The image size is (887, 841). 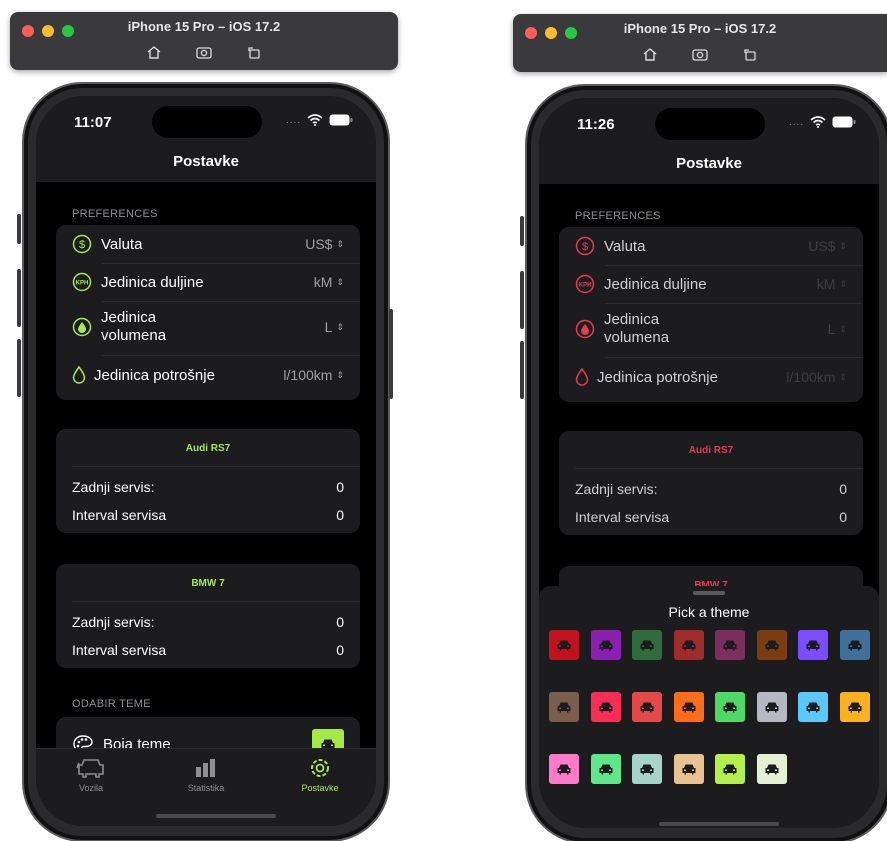 I want to click on preferences-header: PREFERENCES, so click(x=115, y=214).